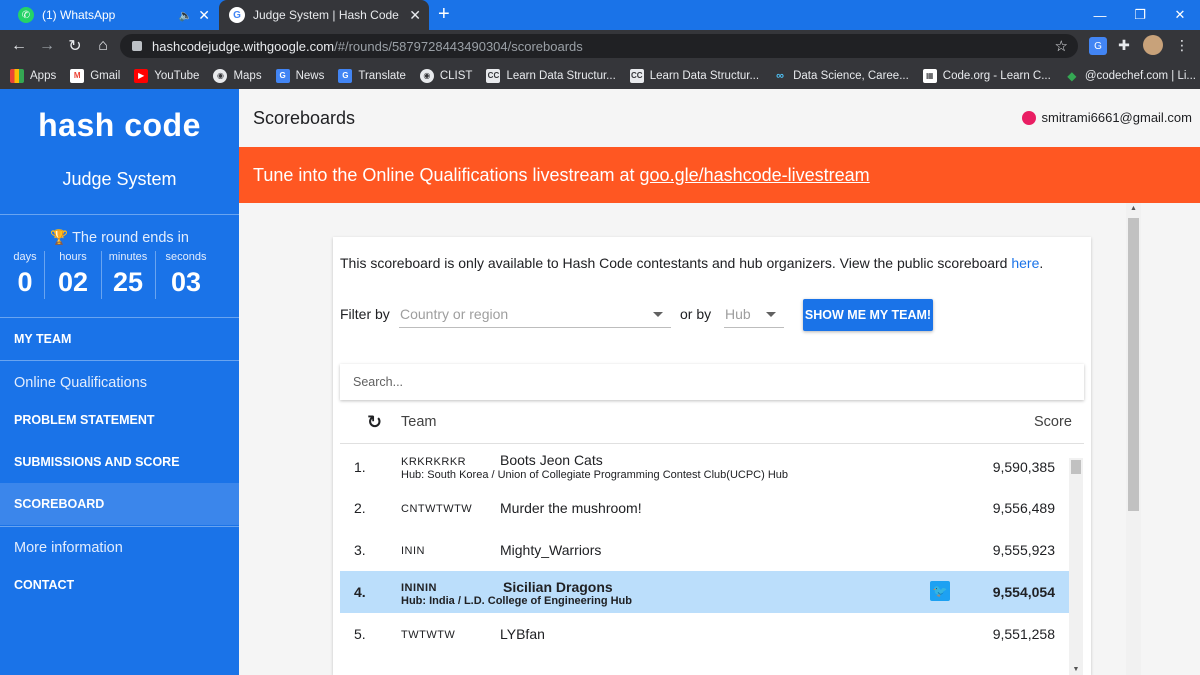  What do you see at coordinates (166, 75) in the screenshot?
I see `bookmark-youtube: ▶ YouTube` at bounding box center [166, 75].